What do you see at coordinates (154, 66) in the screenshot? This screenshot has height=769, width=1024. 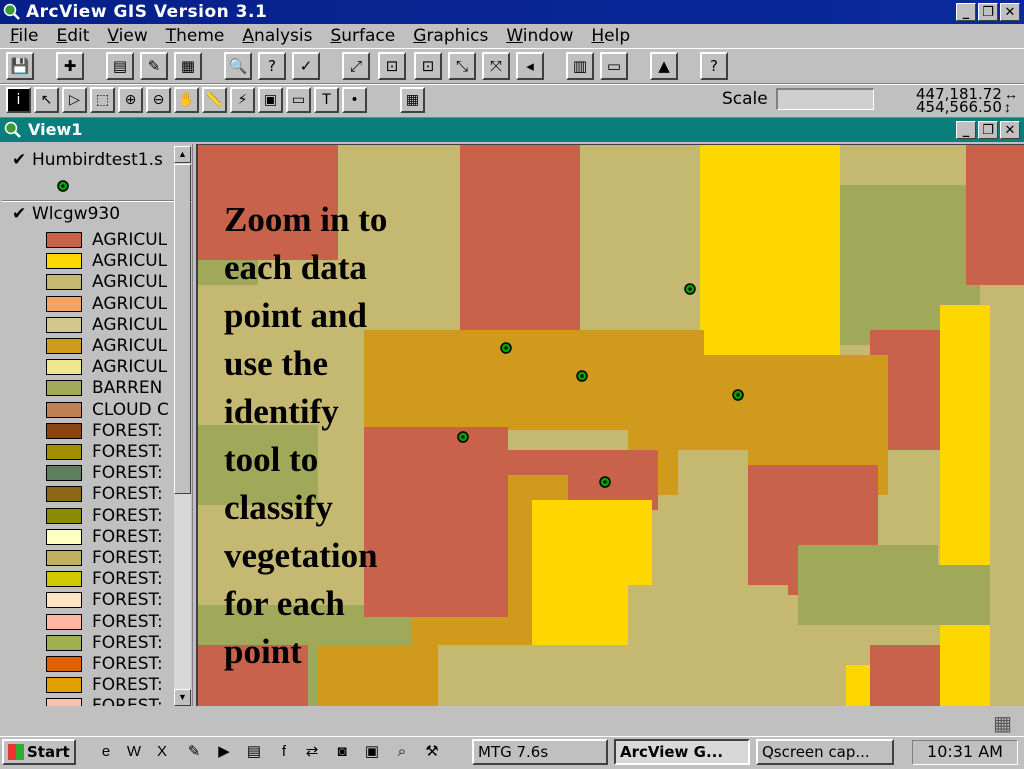 I see `edit-legend-button: ✎` at bounding box center [154, 66].